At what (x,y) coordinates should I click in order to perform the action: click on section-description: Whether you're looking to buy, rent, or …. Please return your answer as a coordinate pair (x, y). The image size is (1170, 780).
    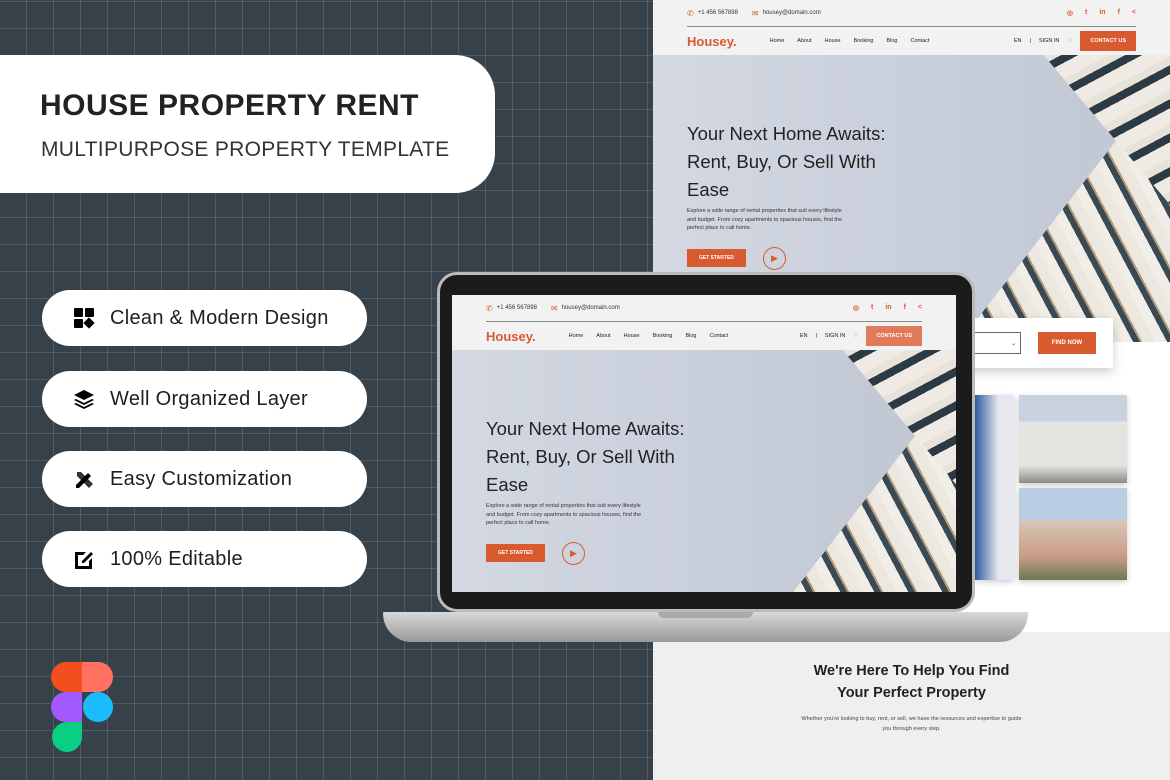
    Looking at the image, I should click on (911, 724).